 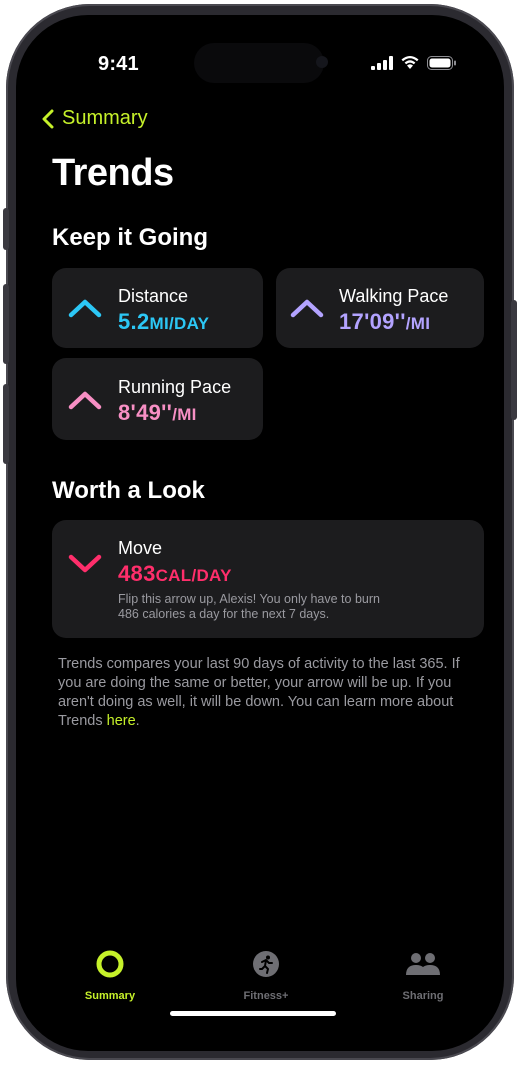 What do you see at coordinates (385, 321) in the screenshot?
I see `trend-value: 17'09''/MI` at bounding box center [385, 321].